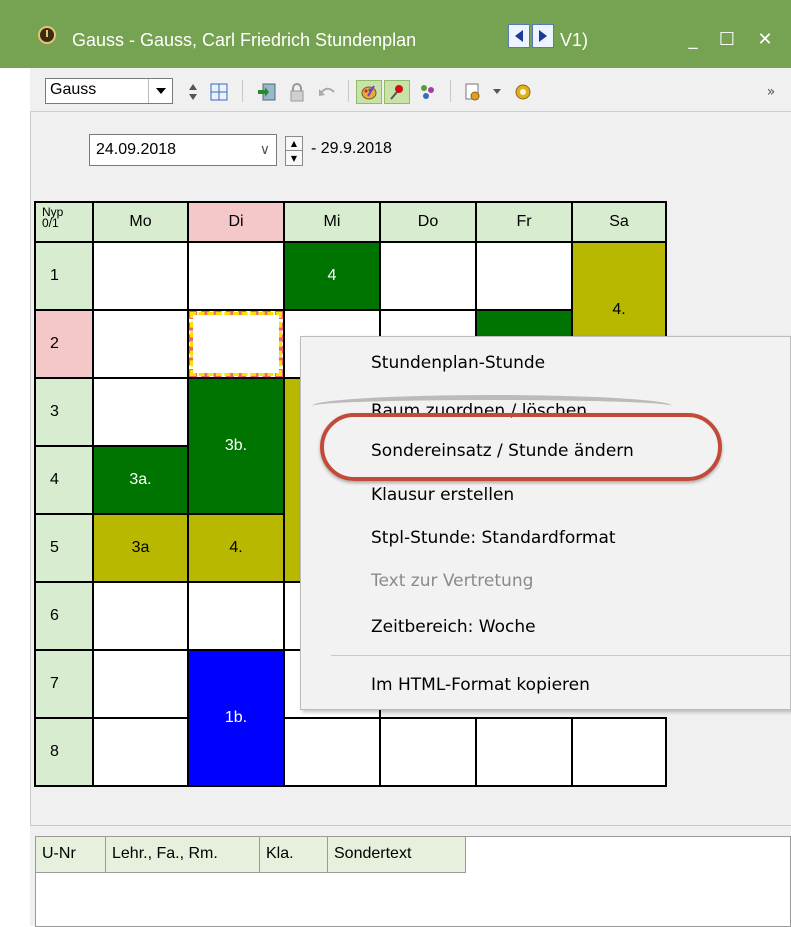 The image size is (791, 927). Describe the element at coordinates (327, 92) in the screenshot. I see `undo-icon` at that location.